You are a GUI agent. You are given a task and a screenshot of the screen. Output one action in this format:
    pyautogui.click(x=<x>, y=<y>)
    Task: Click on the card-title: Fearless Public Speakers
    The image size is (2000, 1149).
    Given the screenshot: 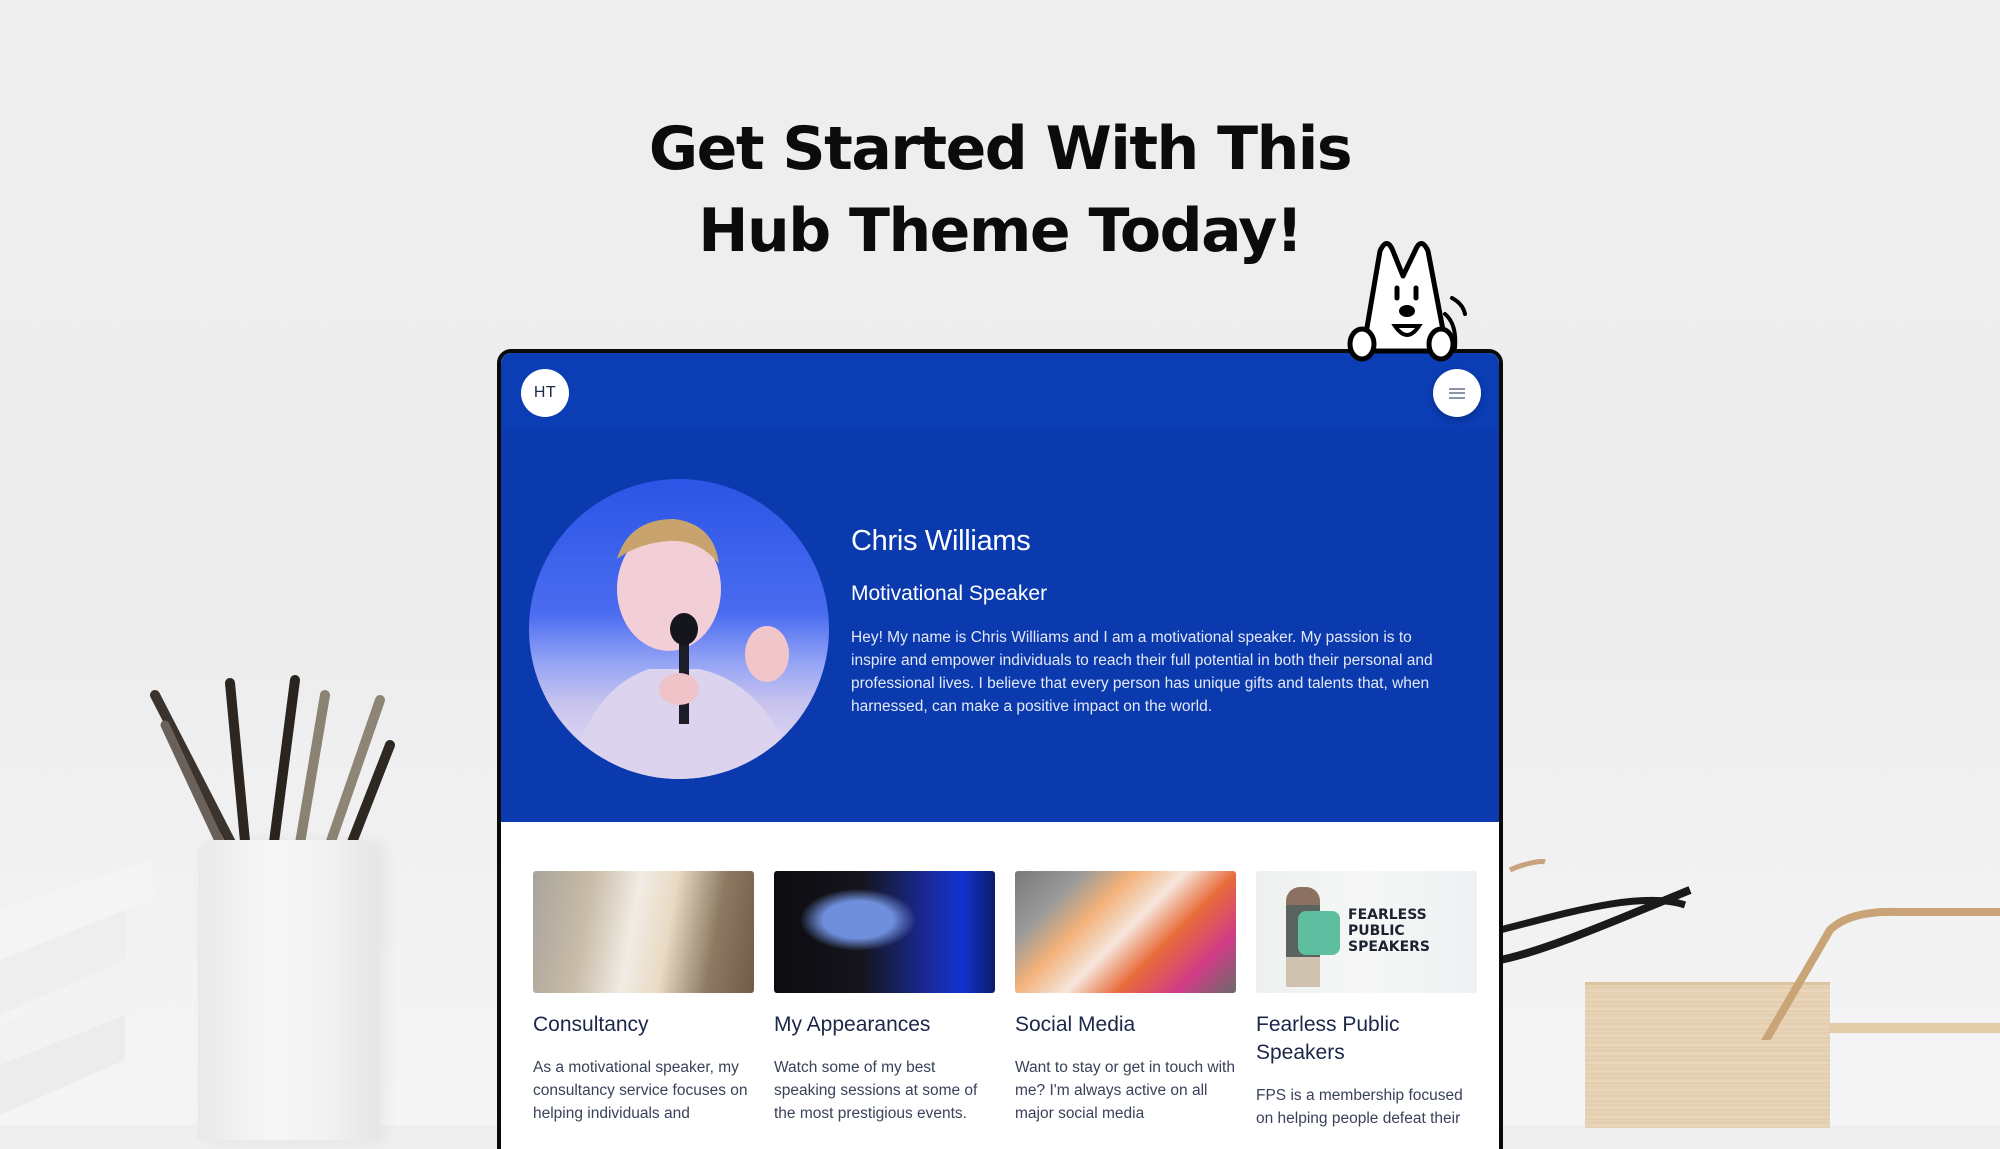 What is the action you would take?
    pyautogui.click(x=1366, y=1039)
    